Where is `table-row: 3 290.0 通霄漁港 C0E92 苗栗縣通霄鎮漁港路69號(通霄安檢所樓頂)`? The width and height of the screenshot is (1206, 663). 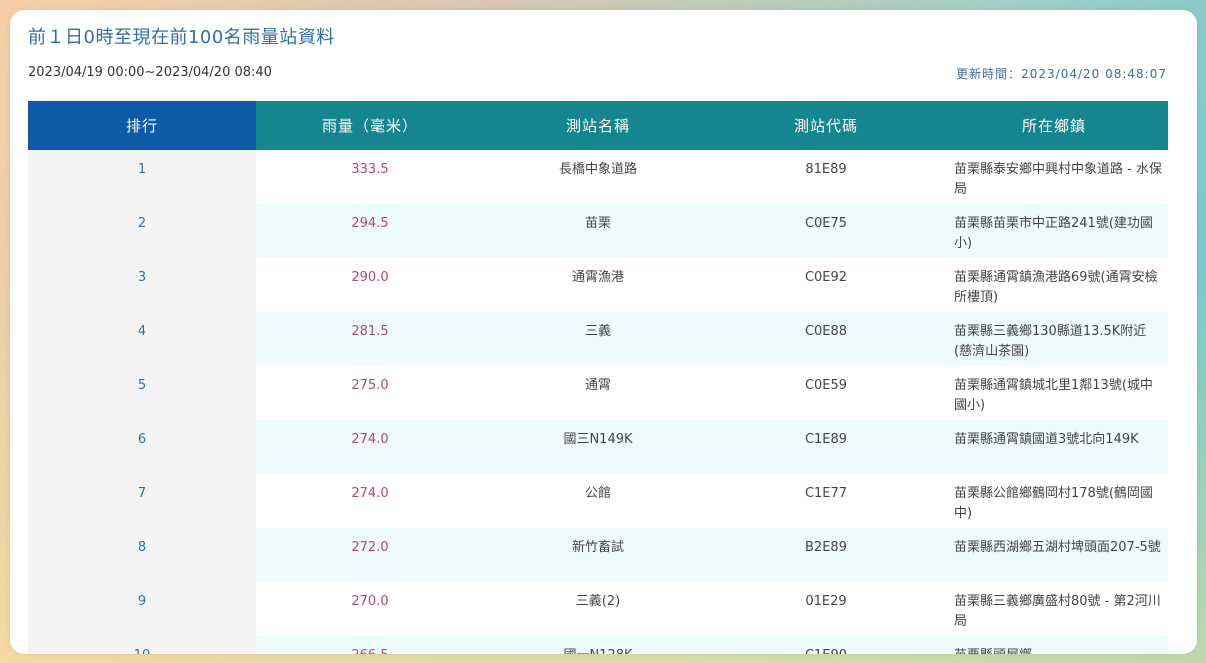 table-row: 3 290.0 通霄漁港 C0E92 苗栗縣通霄鎮漁港路69號(通霄安檢所樓頂) is located at coordinates (598, 285).